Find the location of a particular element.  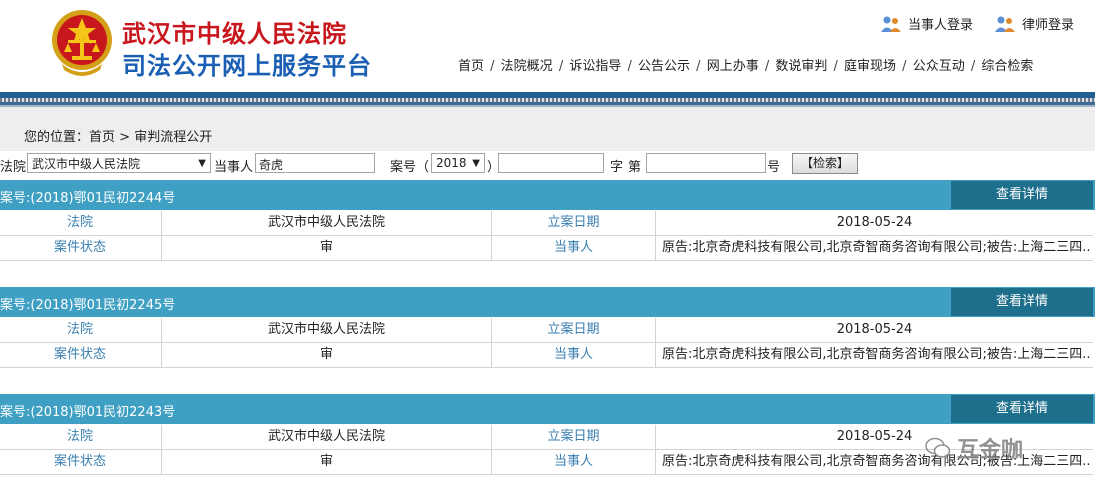

year-select-value: 2018 is located at coordinates (451, 163).